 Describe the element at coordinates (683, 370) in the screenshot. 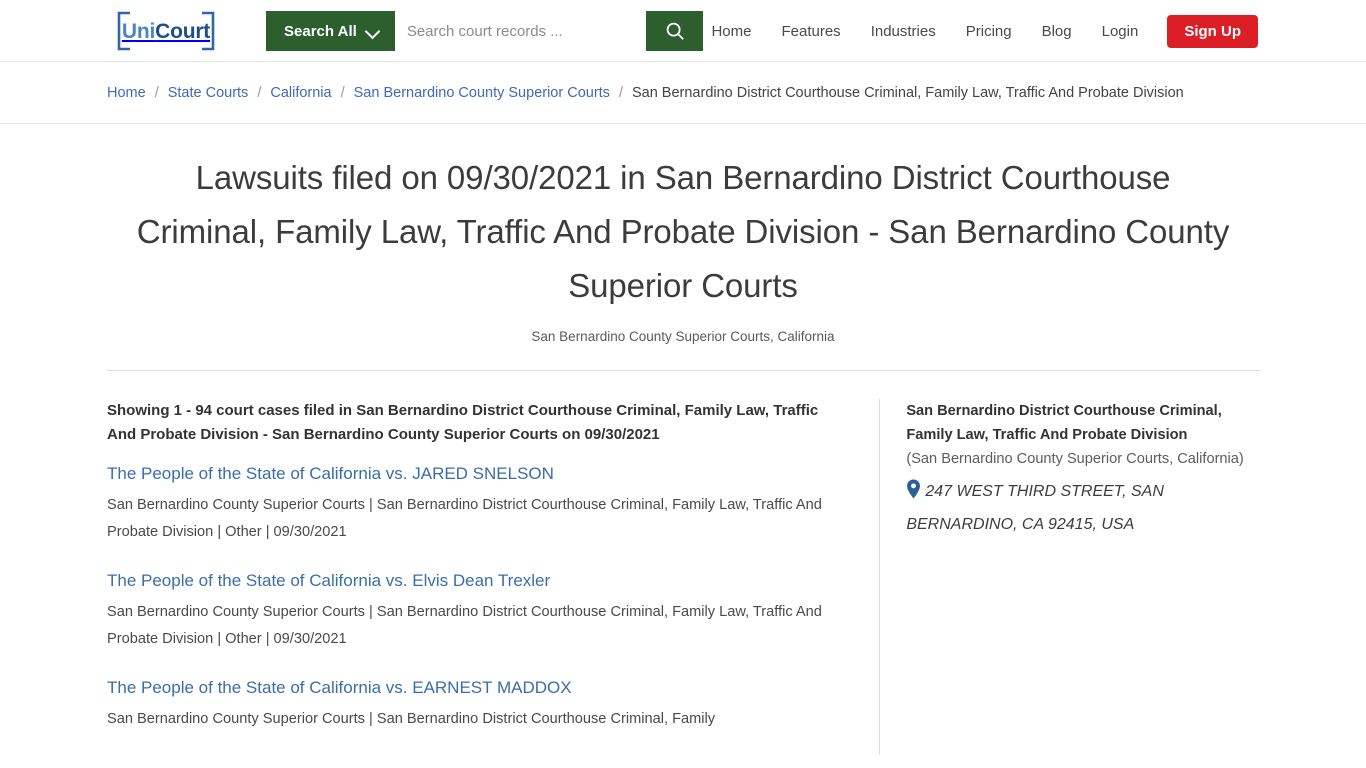

I see `header-divider` at that location.